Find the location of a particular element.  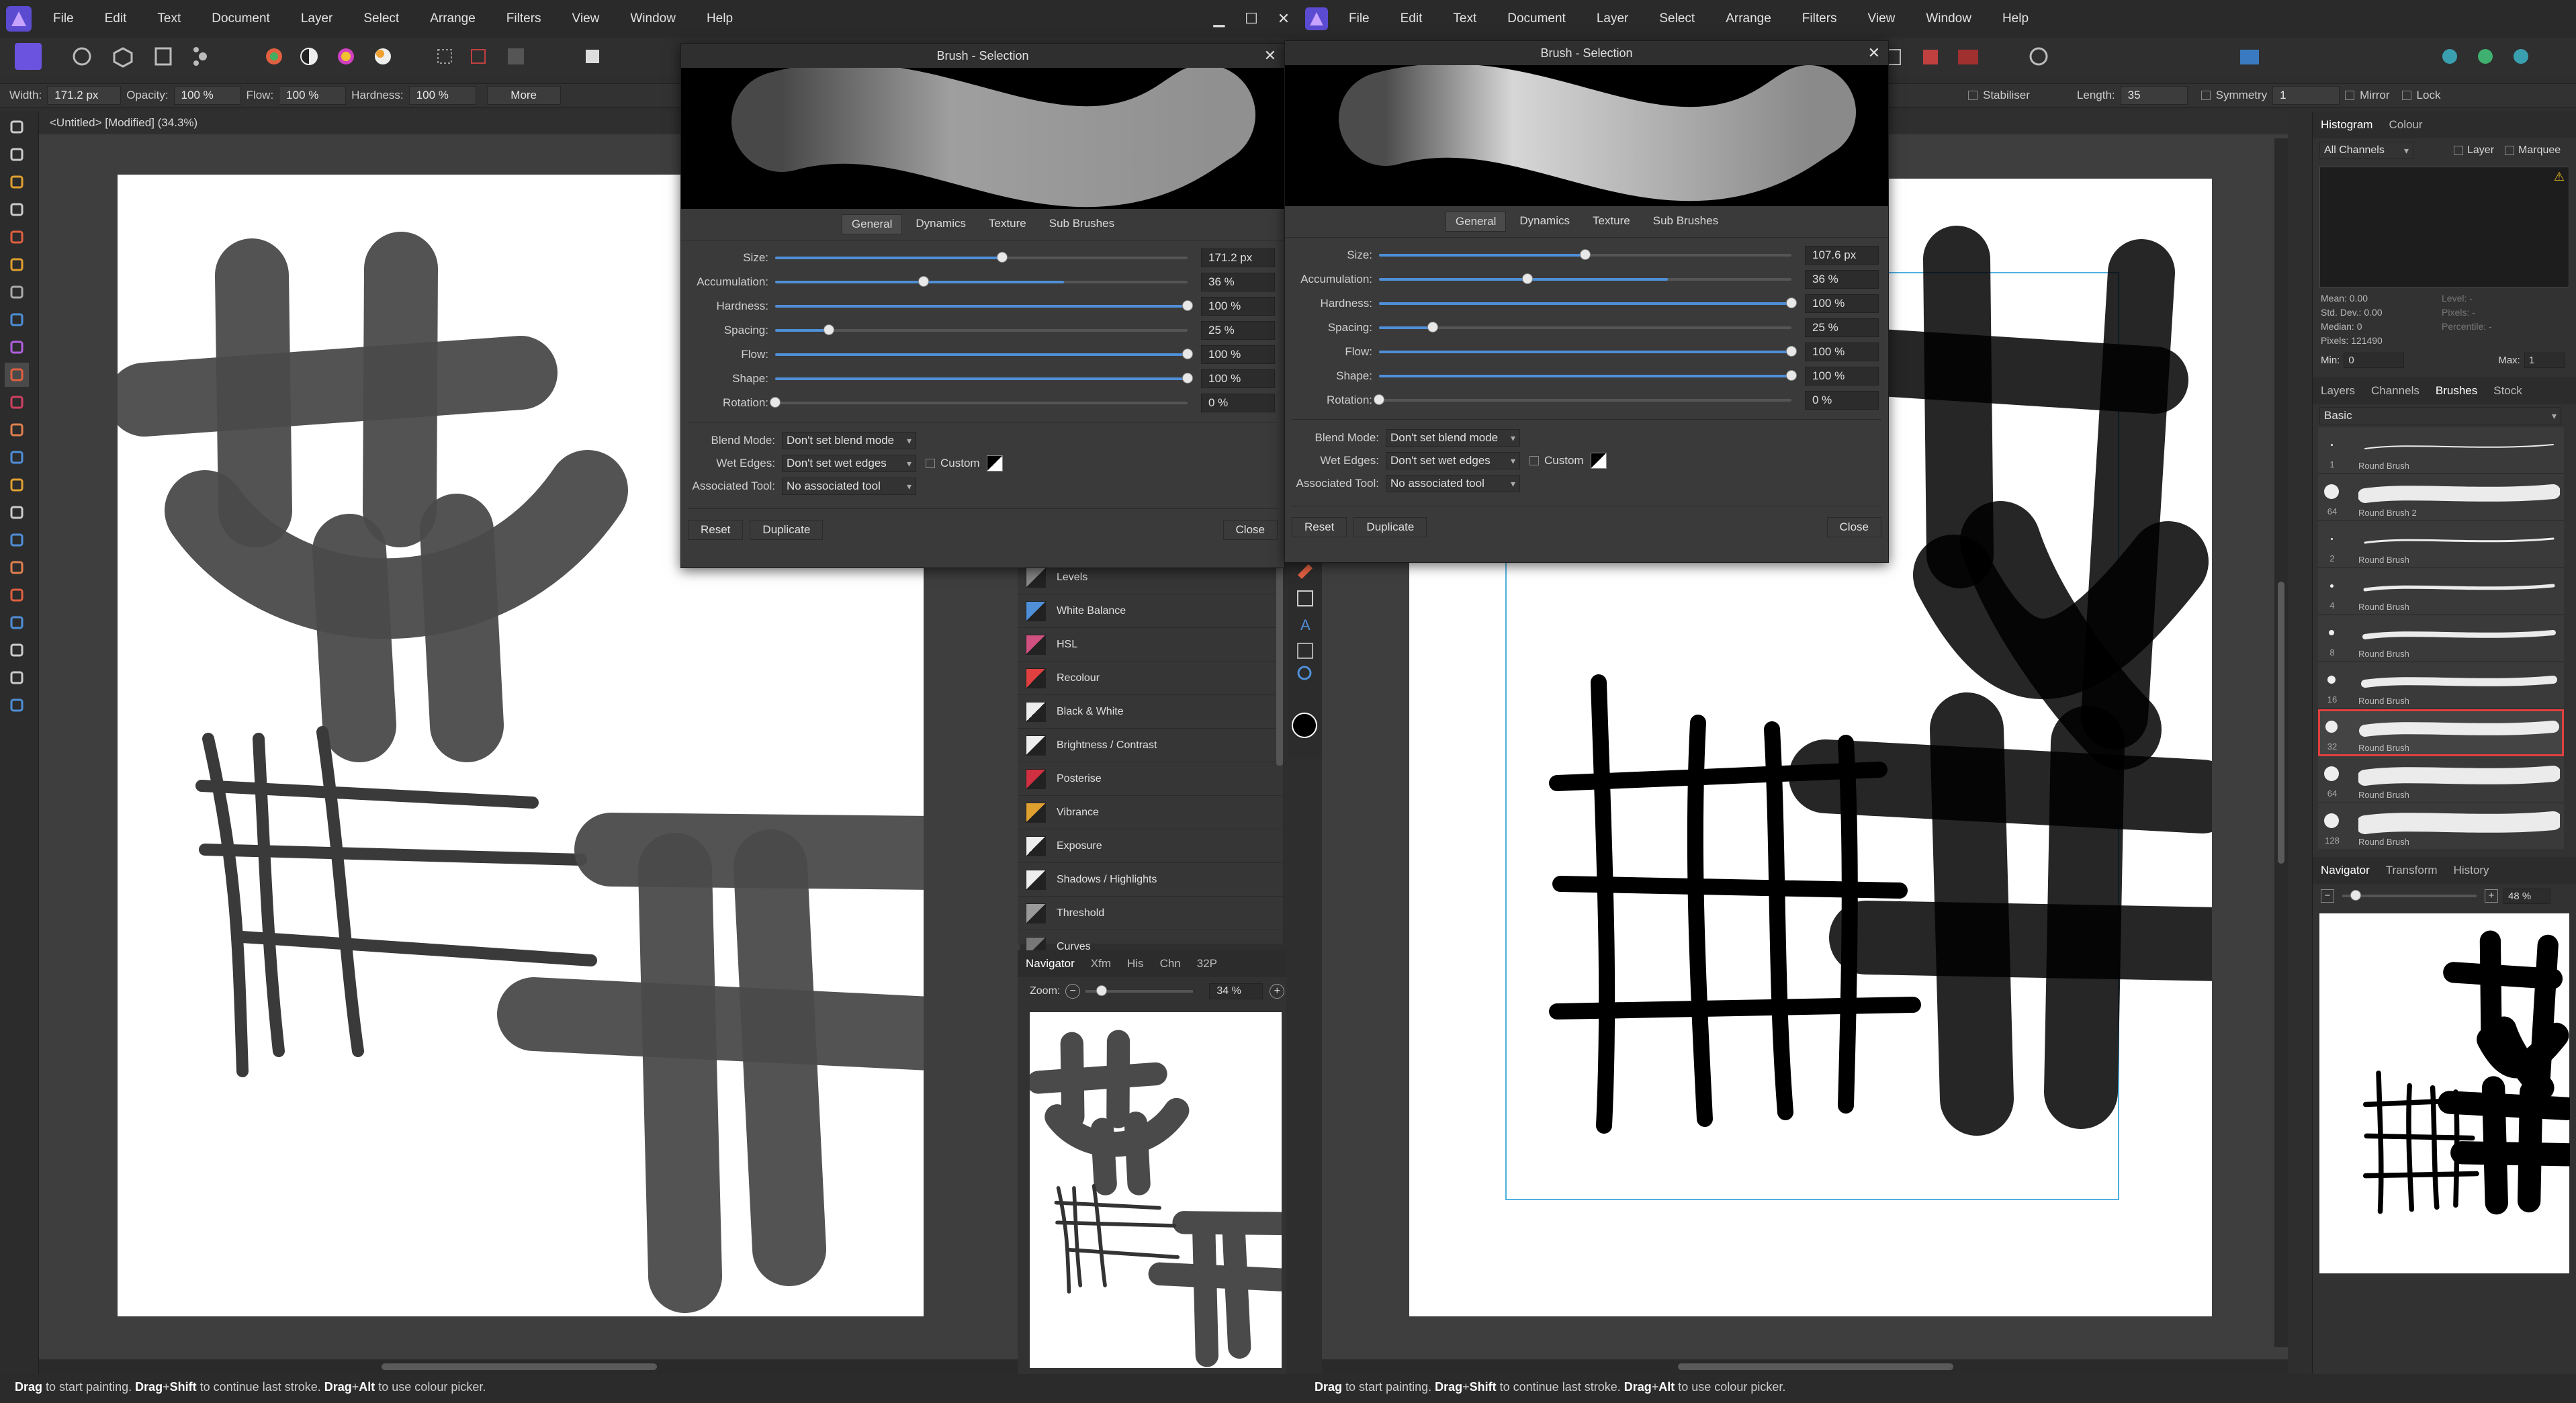

stabiliser-checkbox is located at coordinates (1973, 95).